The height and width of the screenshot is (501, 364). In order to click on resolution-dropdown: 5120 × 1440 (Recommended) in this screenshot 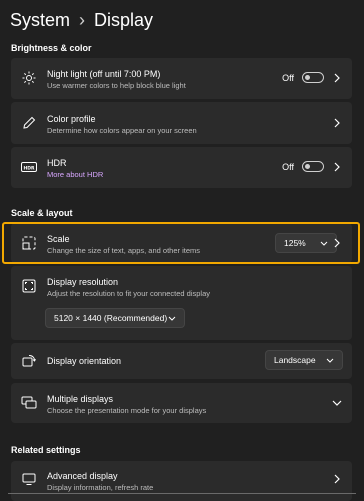, I will do `click(115, 318)`.